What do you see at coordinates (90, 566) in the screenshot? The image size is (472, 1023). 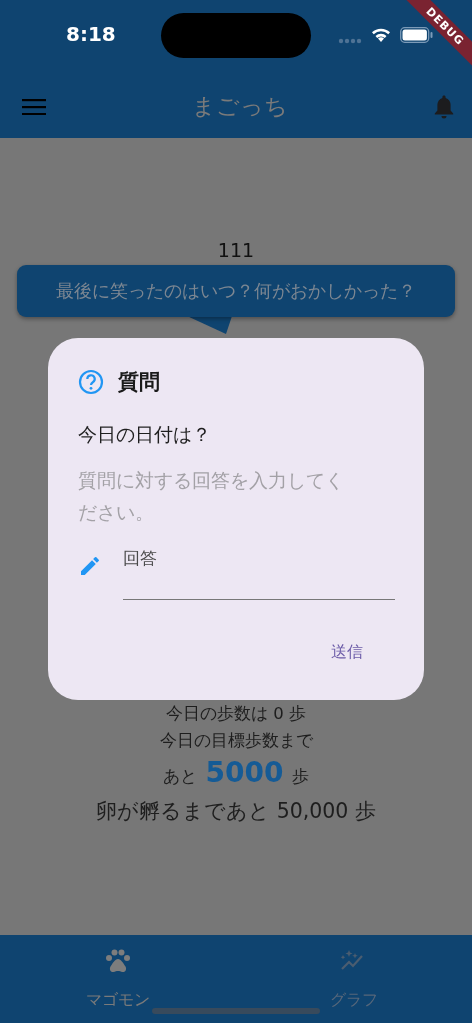 I see `pencil-icon` at bounding box center [90, 566].